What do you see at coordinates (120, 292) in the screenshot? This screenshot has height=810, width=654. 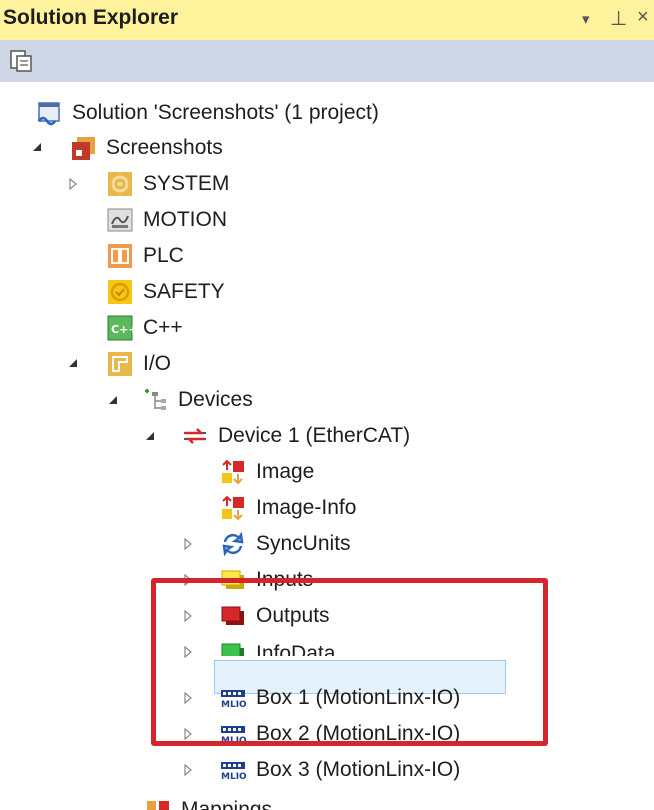 I see `safety-icon` at bounding box center [120, 292].